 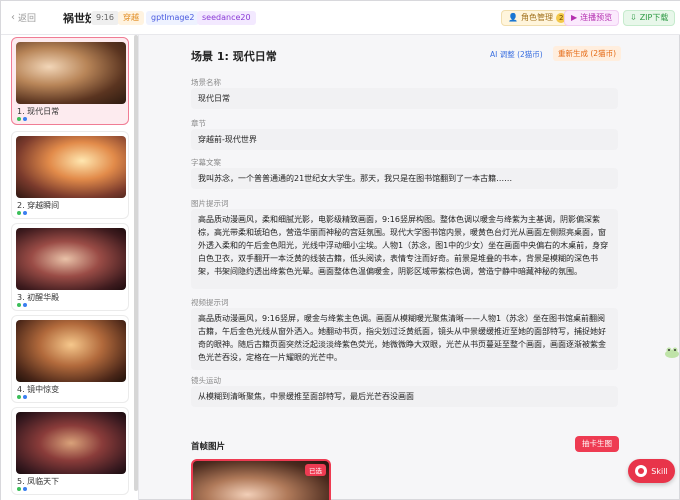 What do you see at coordinates (38, 111) in the screenshot?
I see `scene-card-label: 1. 现代日常` at bounding box center [38, 111].